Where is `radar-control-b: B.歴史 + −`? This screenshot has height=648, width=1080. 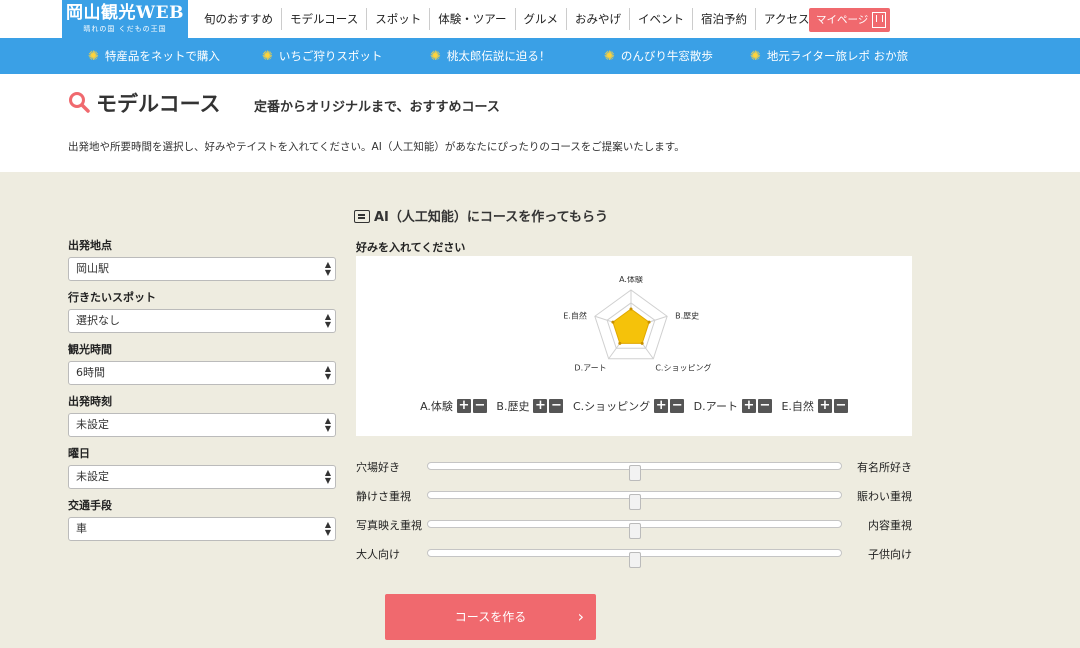
radar-control-b: B.歴史 + − is located at coordinates (530, 405).